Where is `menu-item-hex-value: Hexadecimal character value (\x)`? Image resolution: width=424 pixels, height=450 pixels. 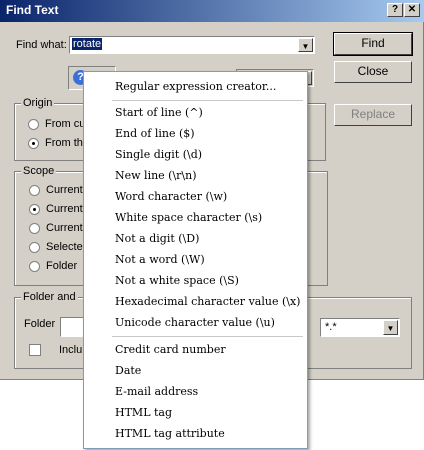
menu-item-hex-value: Hexadecimal character value (\x) is located at coordinates (207, 301).